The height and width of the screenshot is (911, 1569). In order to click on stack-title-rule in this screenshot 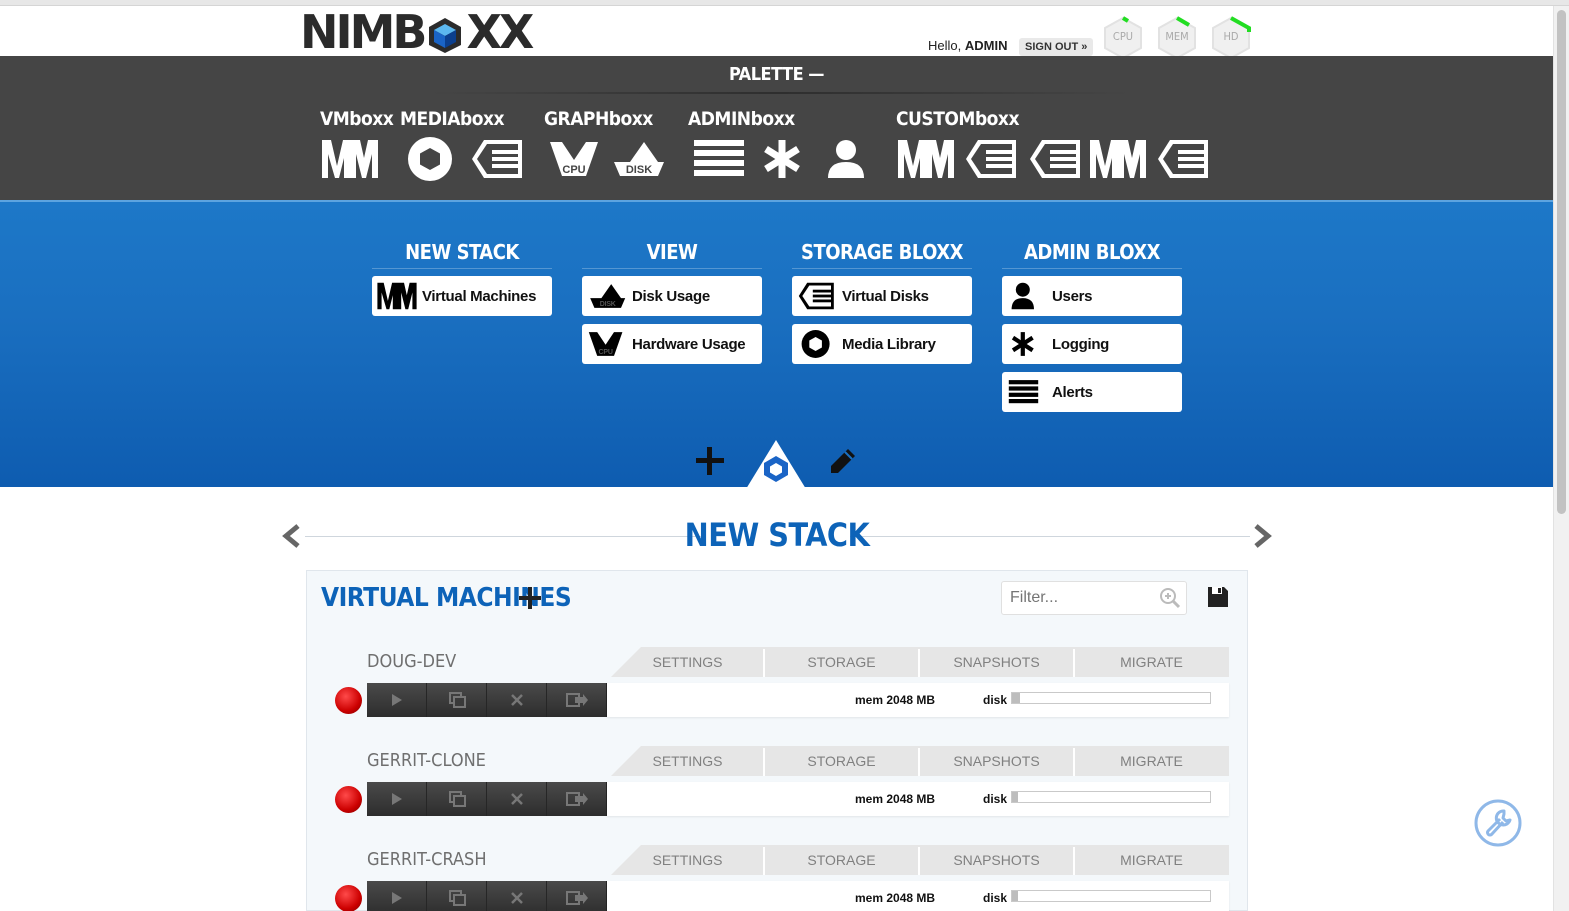, I will do `click(1050, 536)`.